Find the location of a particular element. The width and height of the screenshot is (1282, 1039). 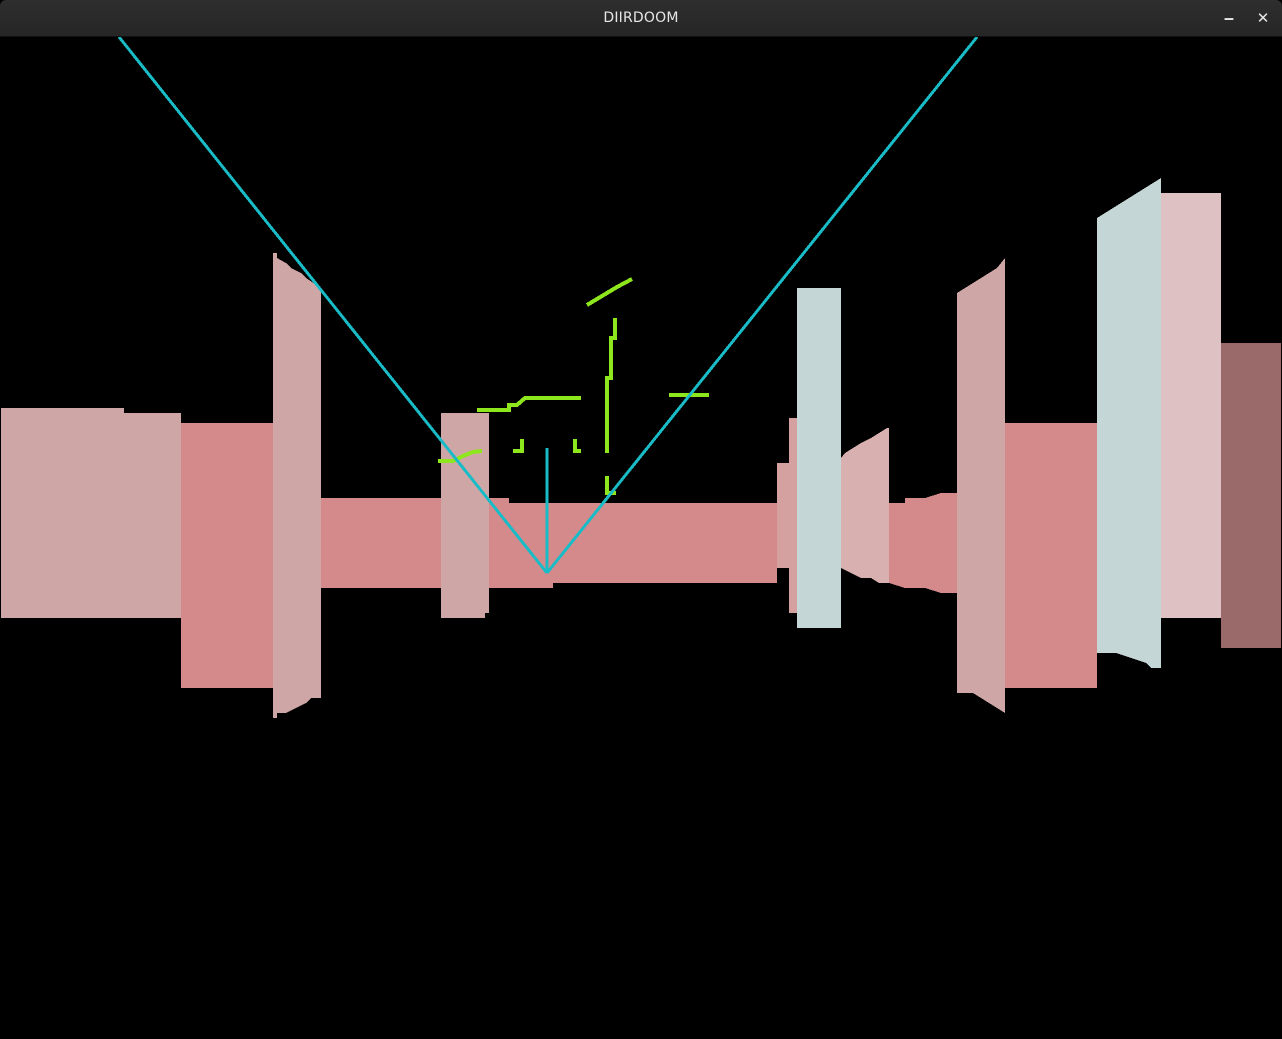

minimize-button: ‒ is located at coordinates (1229, 18).